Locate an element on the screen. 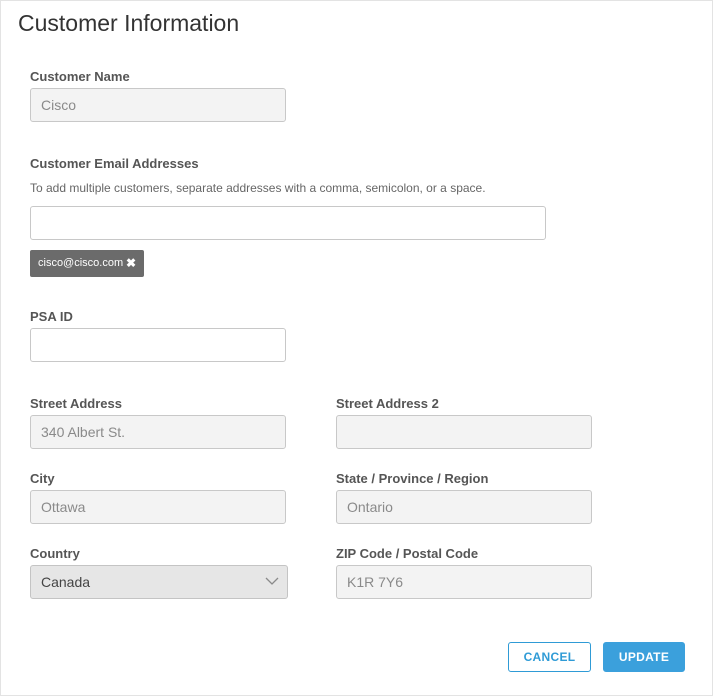 Image resolution: width=713 pixels, height=696 pixels. psa-id-label: PSA ID is located at coordinates (51, 316).